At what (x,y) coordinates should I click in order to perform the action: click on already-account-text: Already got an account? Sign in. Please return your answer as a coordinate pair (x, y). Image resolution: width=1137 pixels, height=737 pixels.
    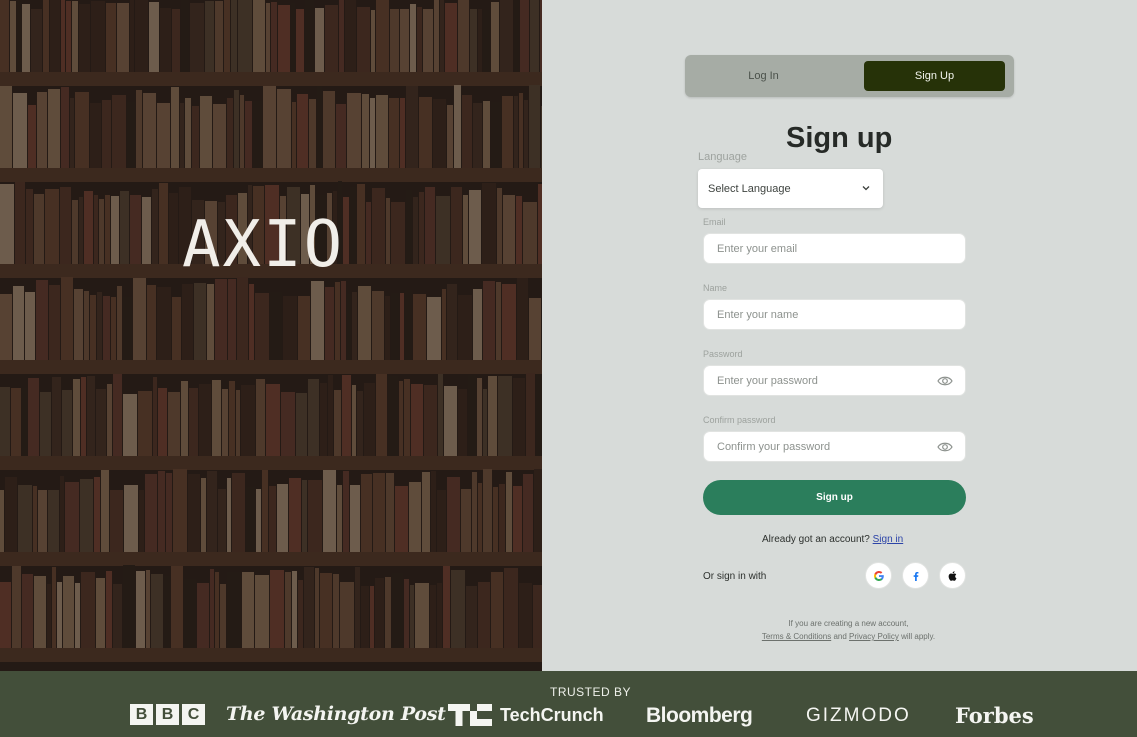
    Looking at the image, I should click on (832, 539).